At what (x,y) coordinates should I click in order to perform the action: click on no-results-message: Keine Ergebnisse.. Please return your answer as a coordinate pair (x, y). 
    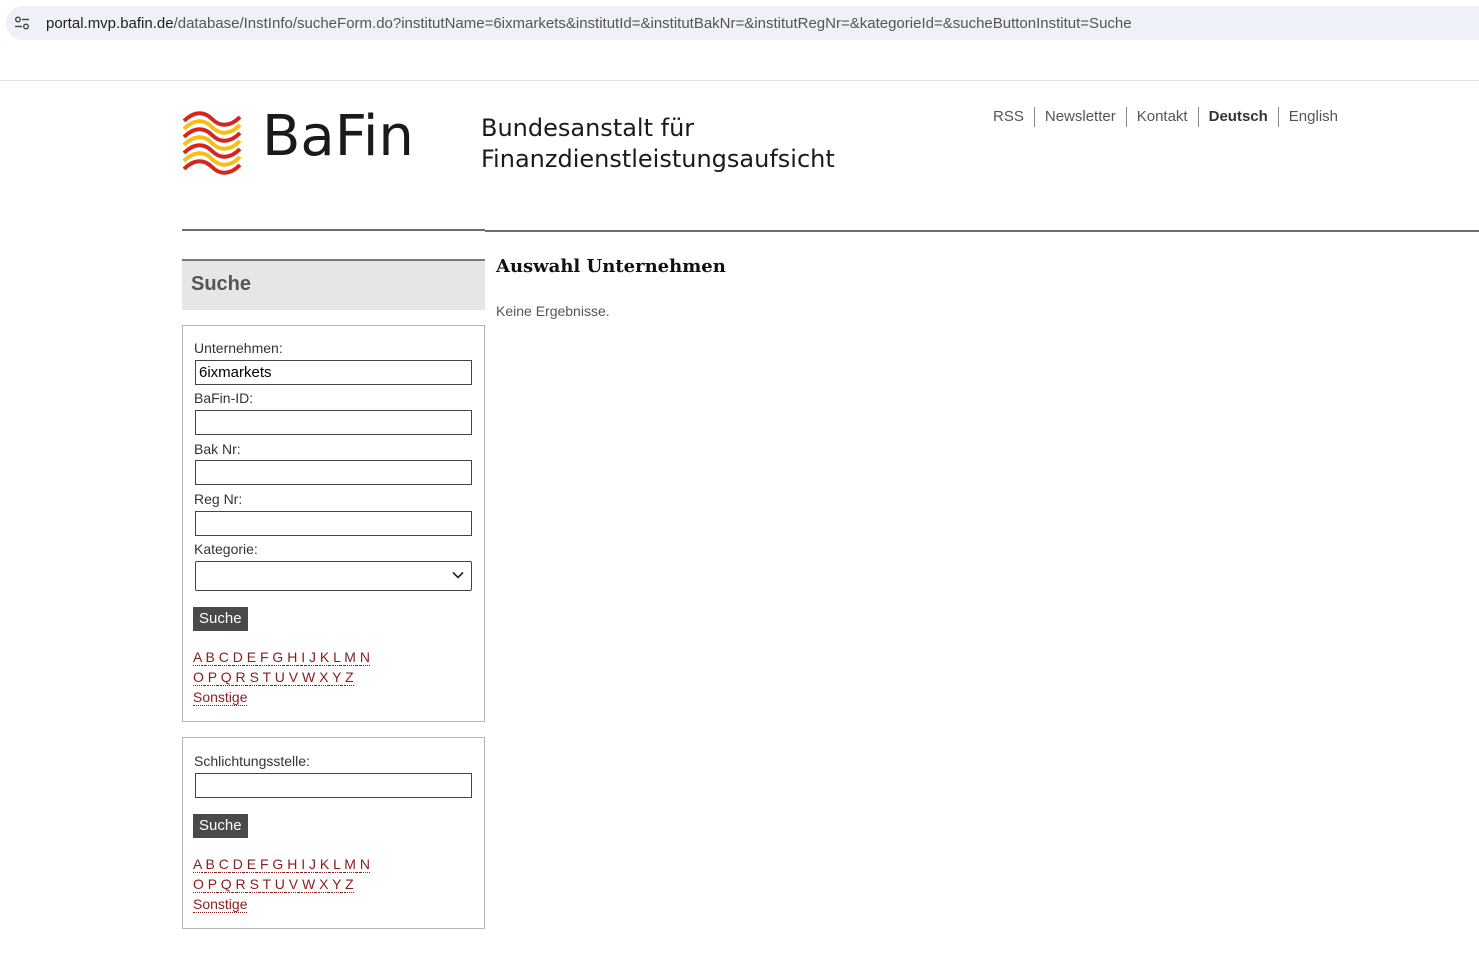
    Looking at the image, I should click on (553, 311).